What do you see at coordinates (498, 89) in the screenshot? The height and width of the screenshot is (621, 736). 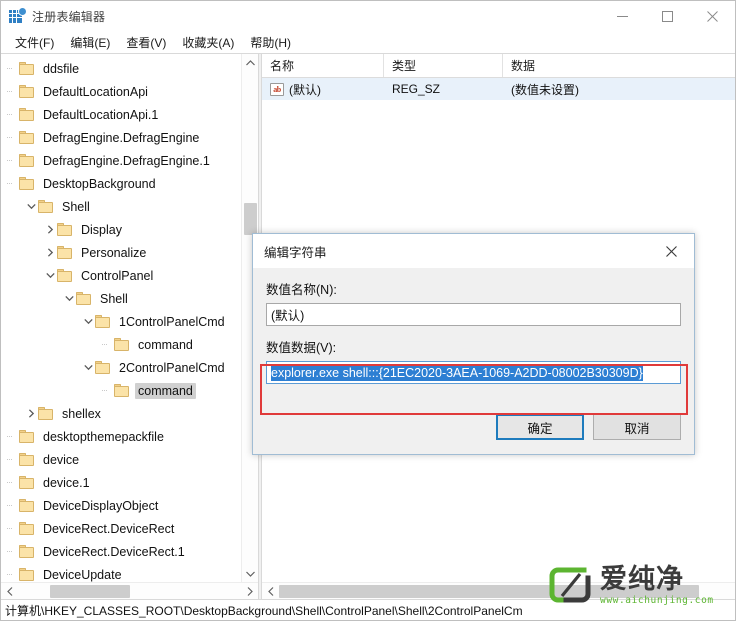 I see `table-row: ab (默认) REG_SZ (数值未设置)` at bounding box center [498, 89].